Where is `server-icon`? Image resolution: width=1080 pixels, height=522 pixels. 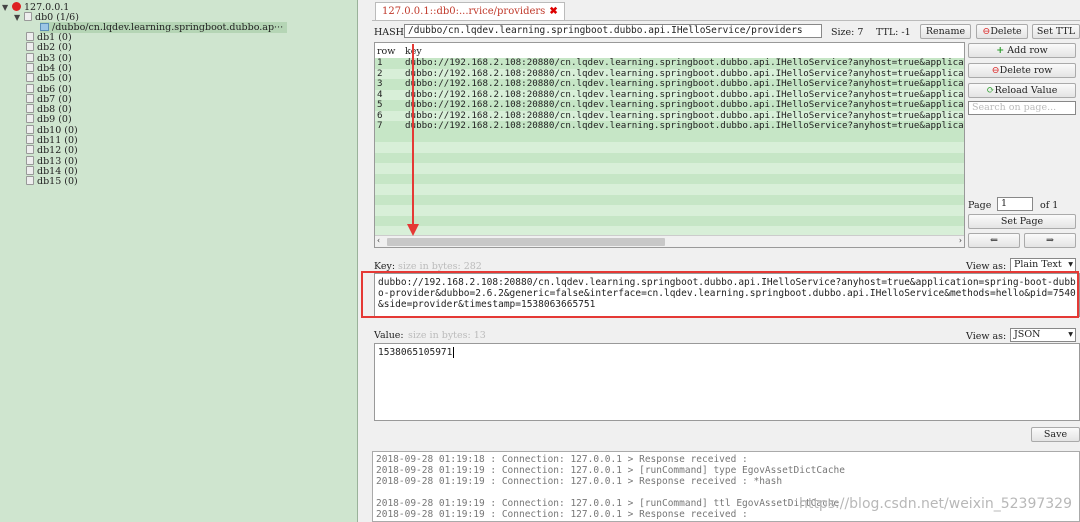
server-icon is located at coordinates (16, 6).